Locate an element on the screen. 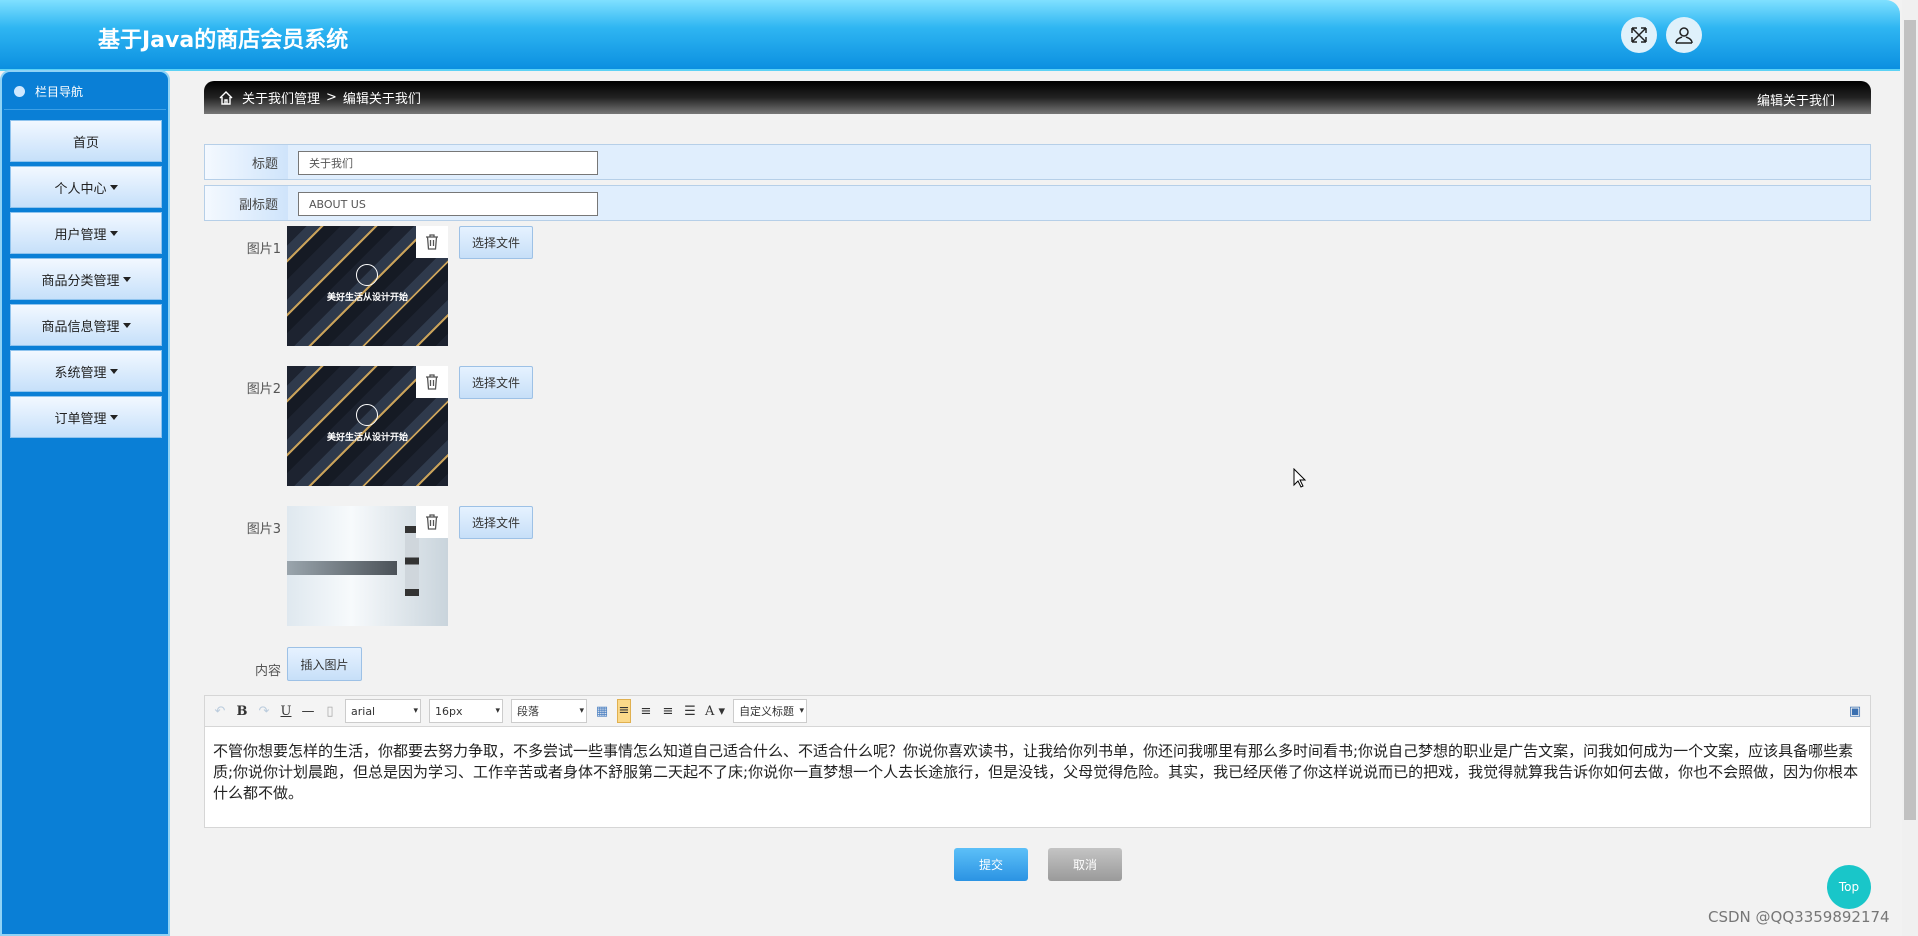 This screenshot has height=936, width=1918. insert-image-button: 插入图片 is located at coordinates (324, 664).